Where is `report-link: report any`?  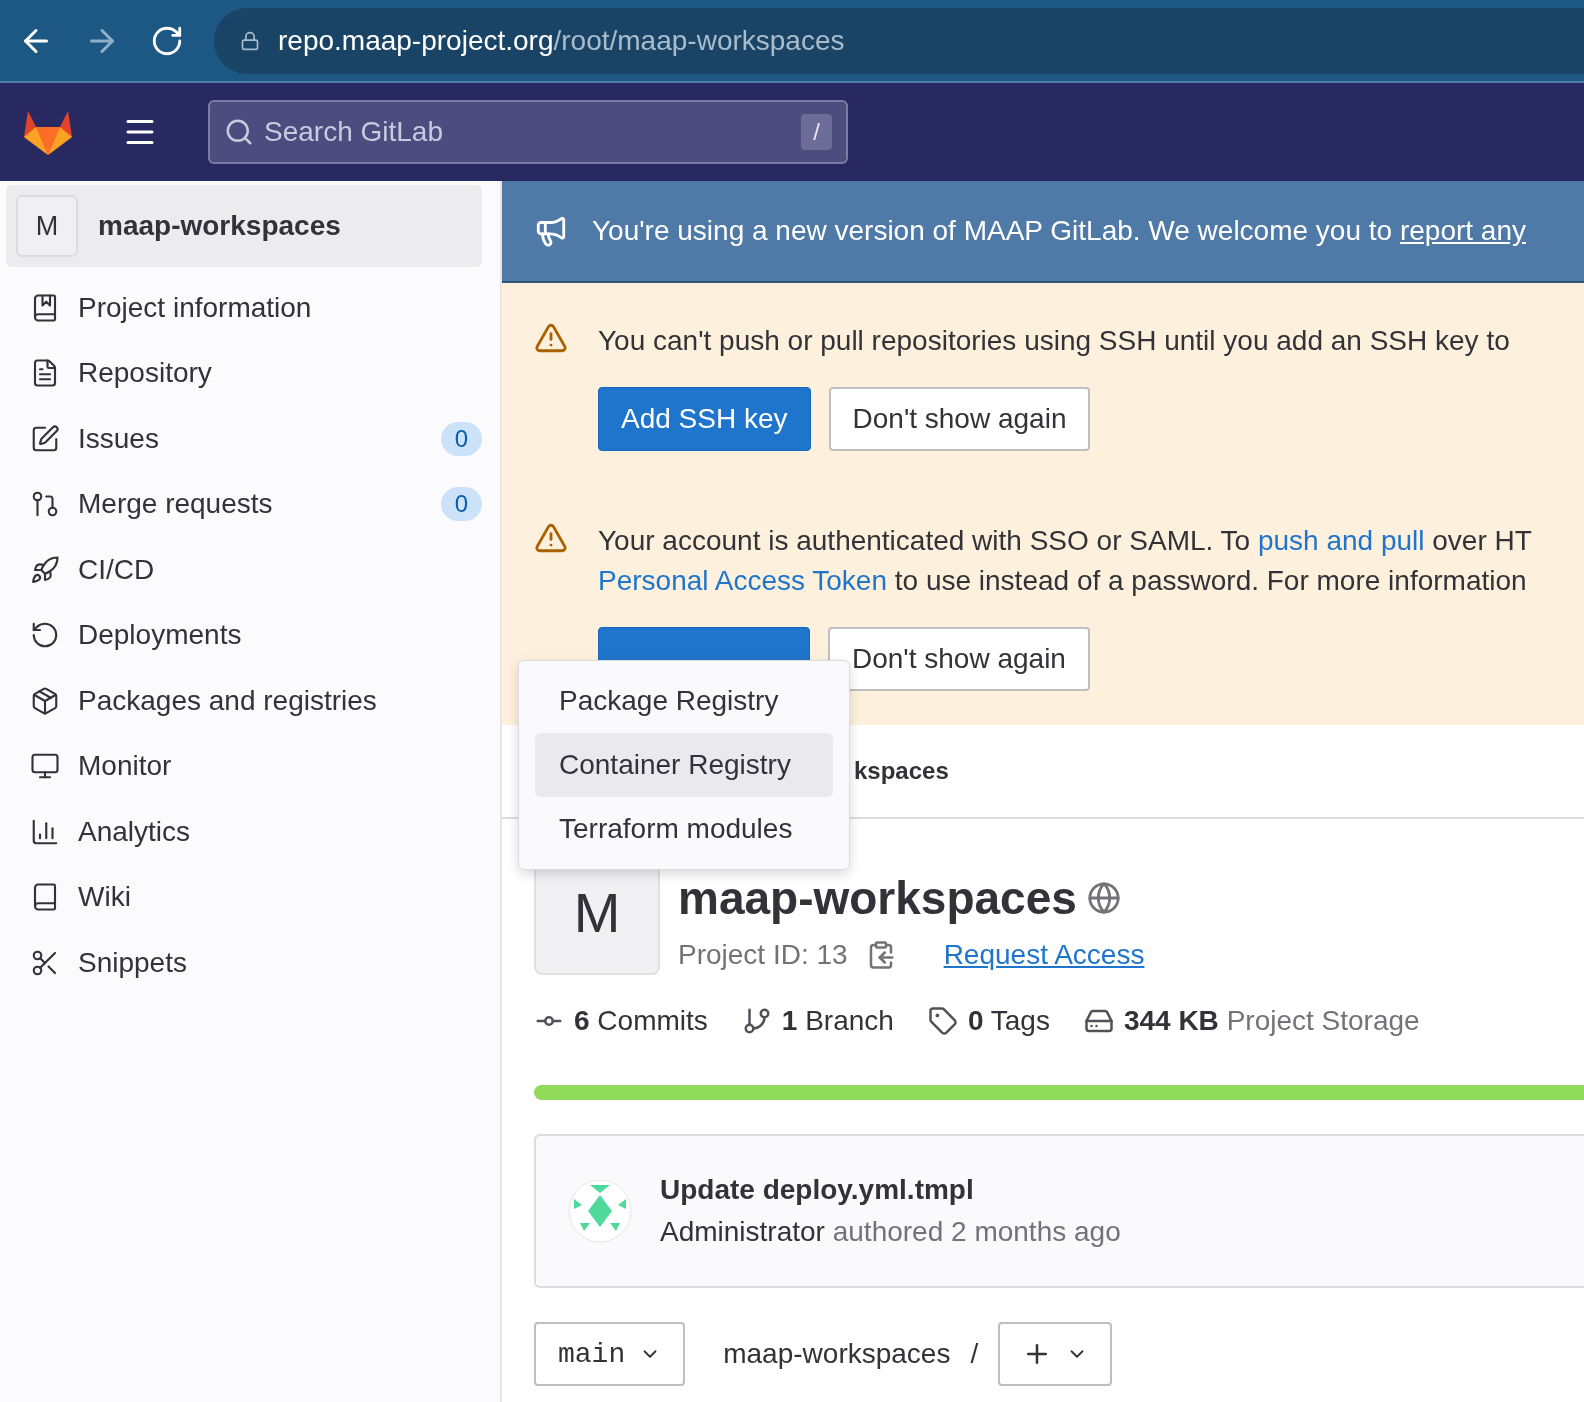 report-link: report any is located at coordinates (1462, 230).